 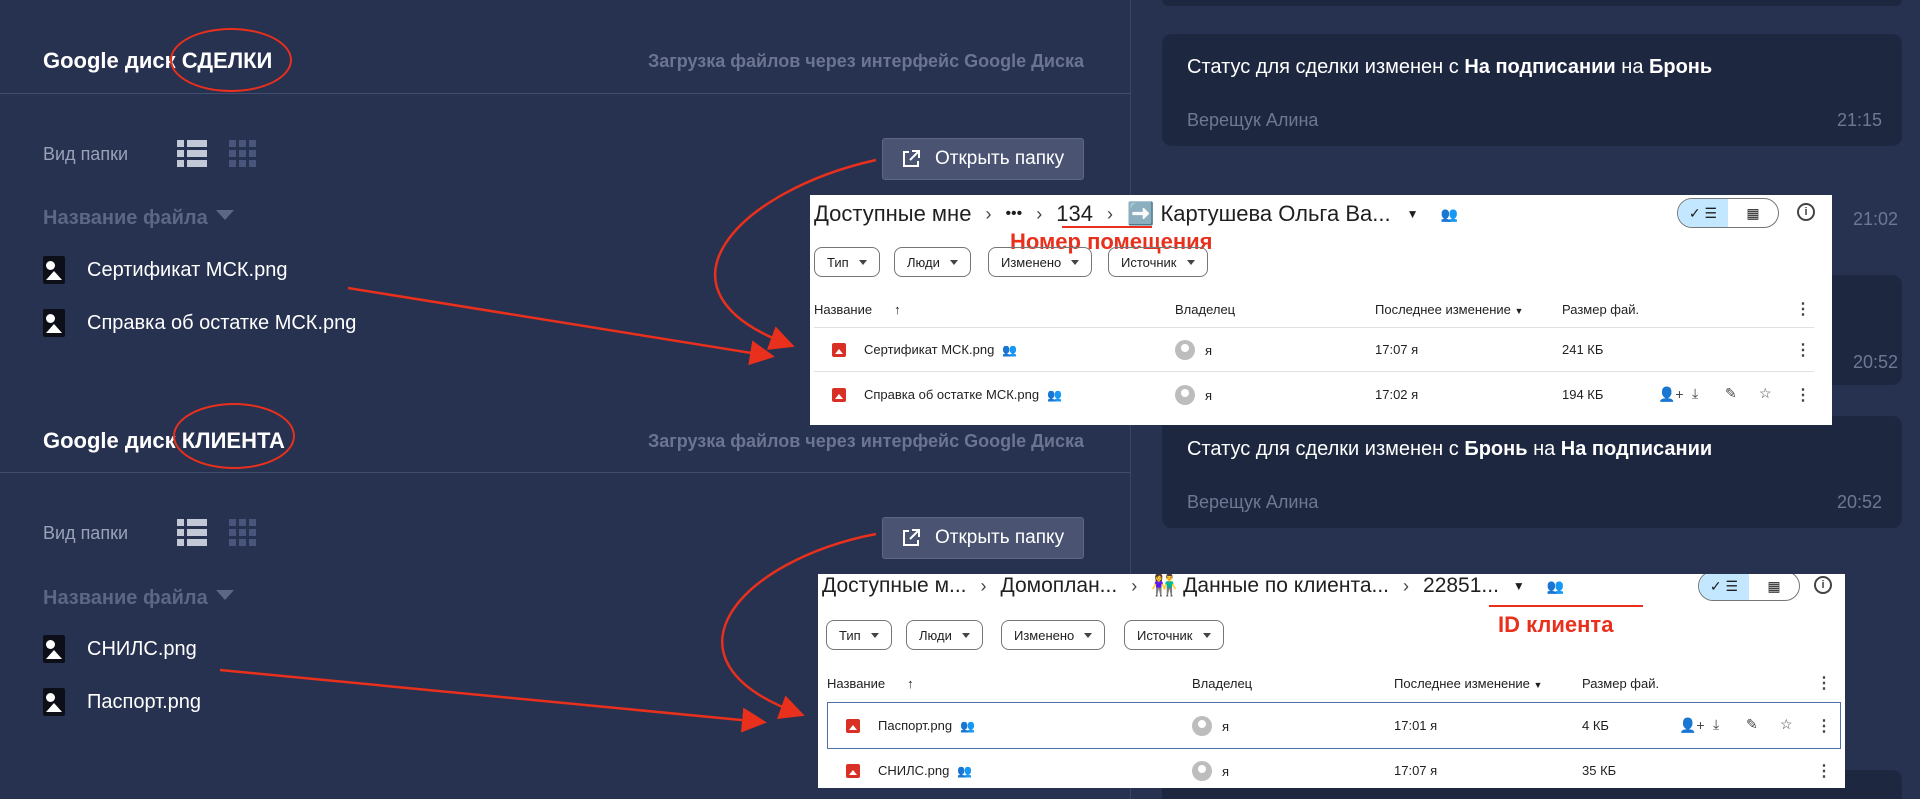 I want to click on divider, so click(x=565, y=93).